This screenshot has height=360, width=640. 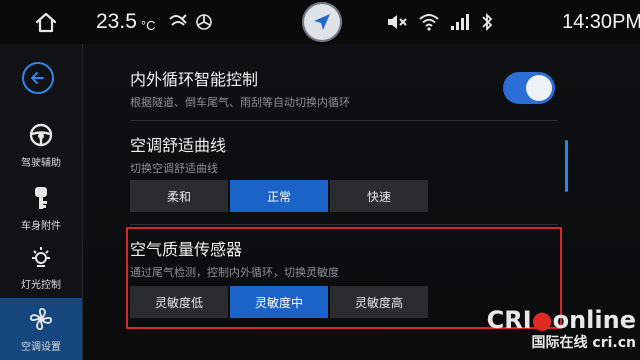 I want to click on light-icon, so click(x=41, y=256).